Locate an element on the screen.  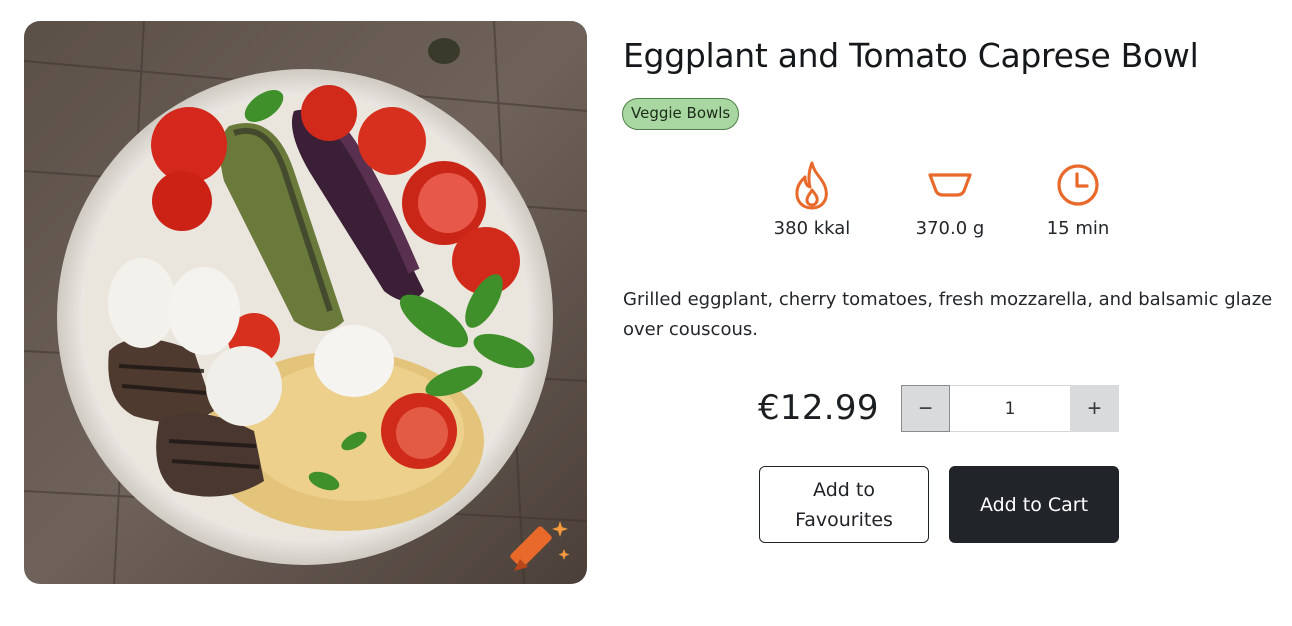
clock-icon is located at coordinates (1078, 185).